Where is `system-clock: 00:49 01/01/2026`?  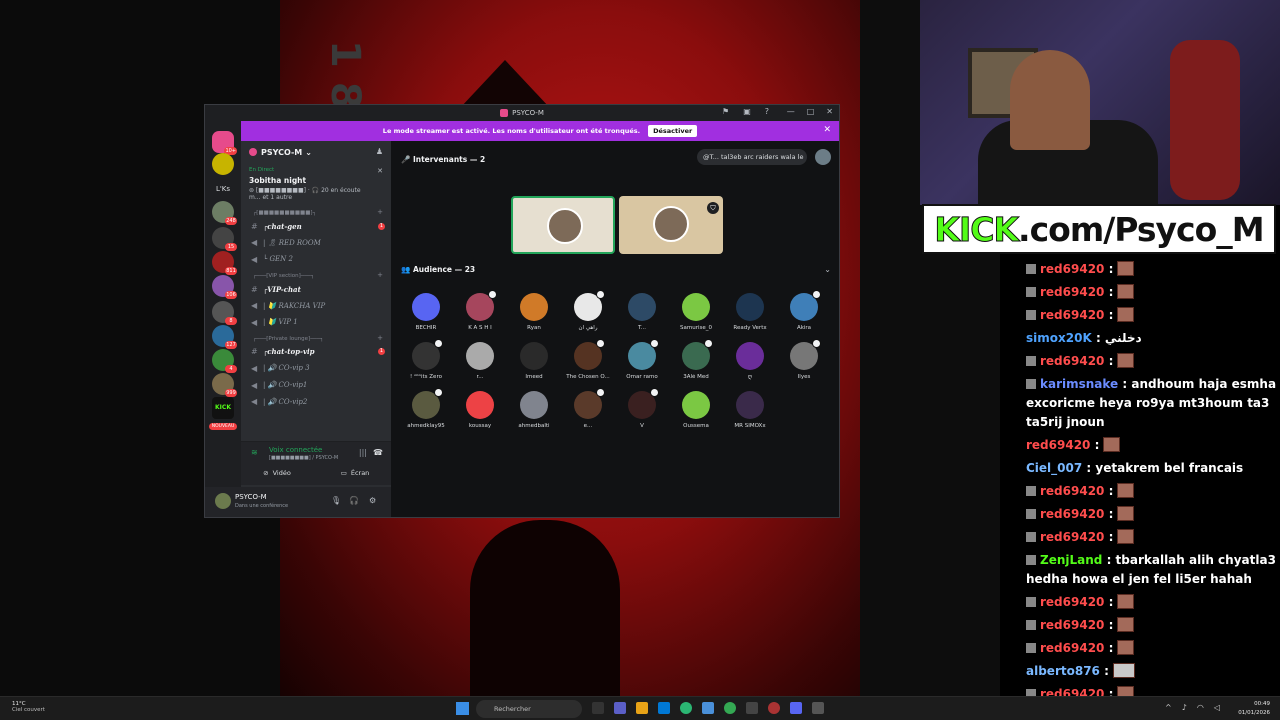
system-clock: 00:49 01/01/2026 is located at coordinates (1254, 709).